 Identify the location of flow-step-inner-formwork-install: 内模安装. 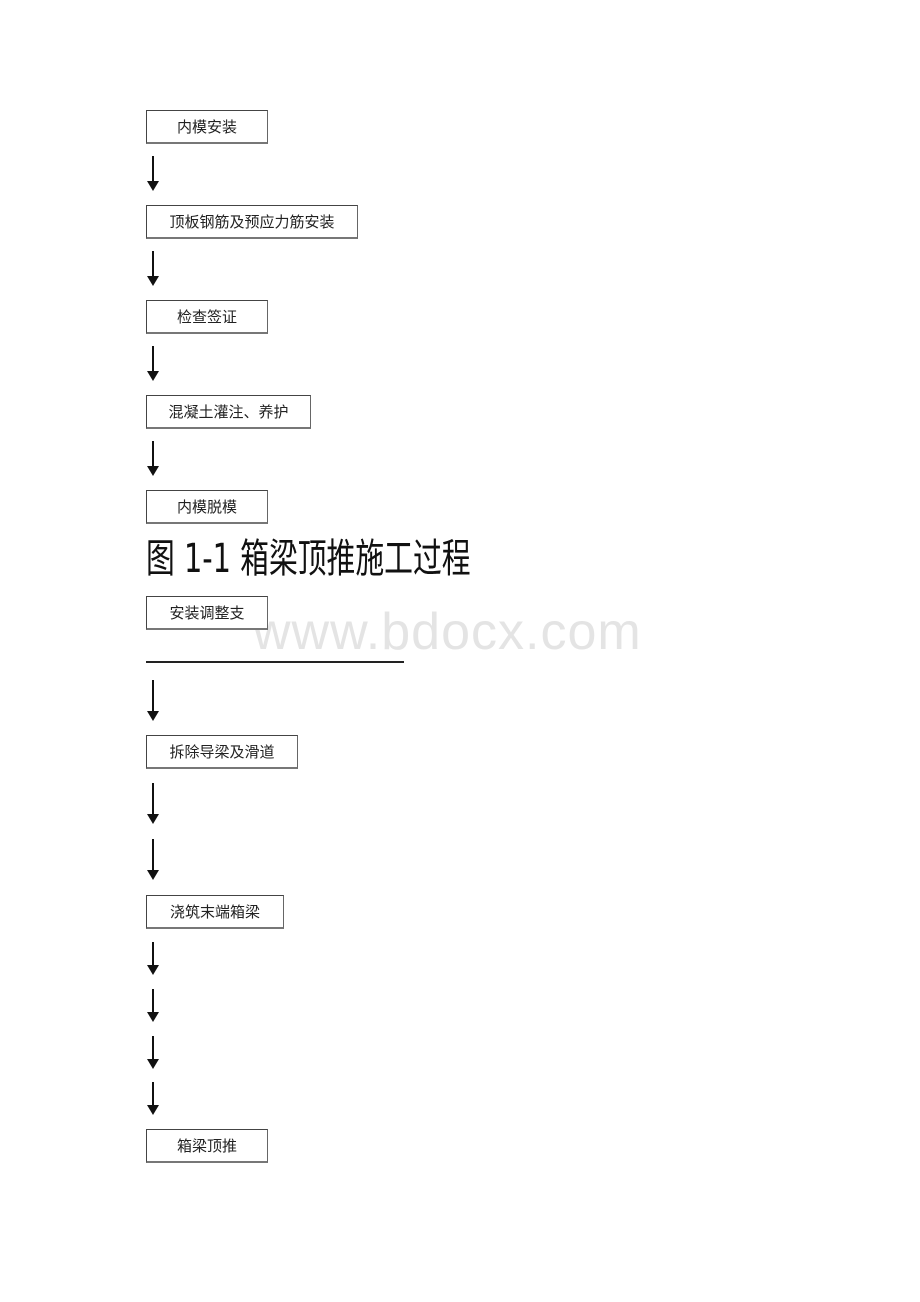
(207, 127).